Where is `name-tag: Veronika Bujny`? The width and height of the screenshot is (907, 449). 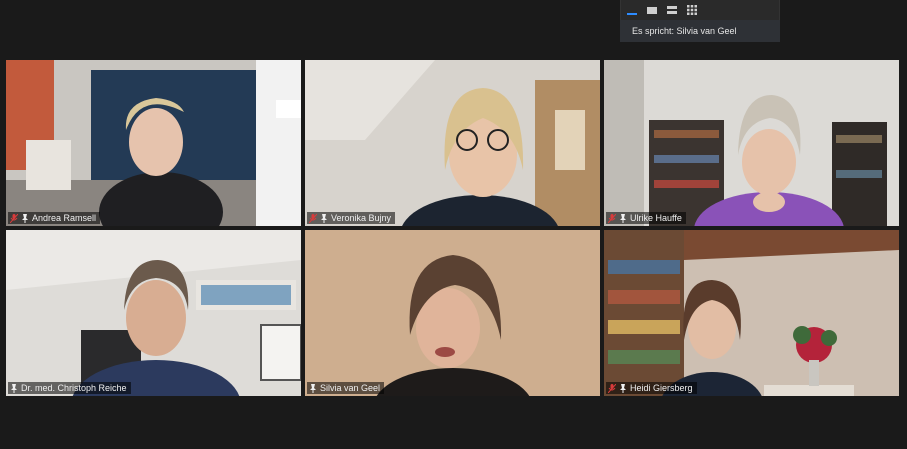
name-tag: Veronika Bujny is located at coordinates (351, 218).